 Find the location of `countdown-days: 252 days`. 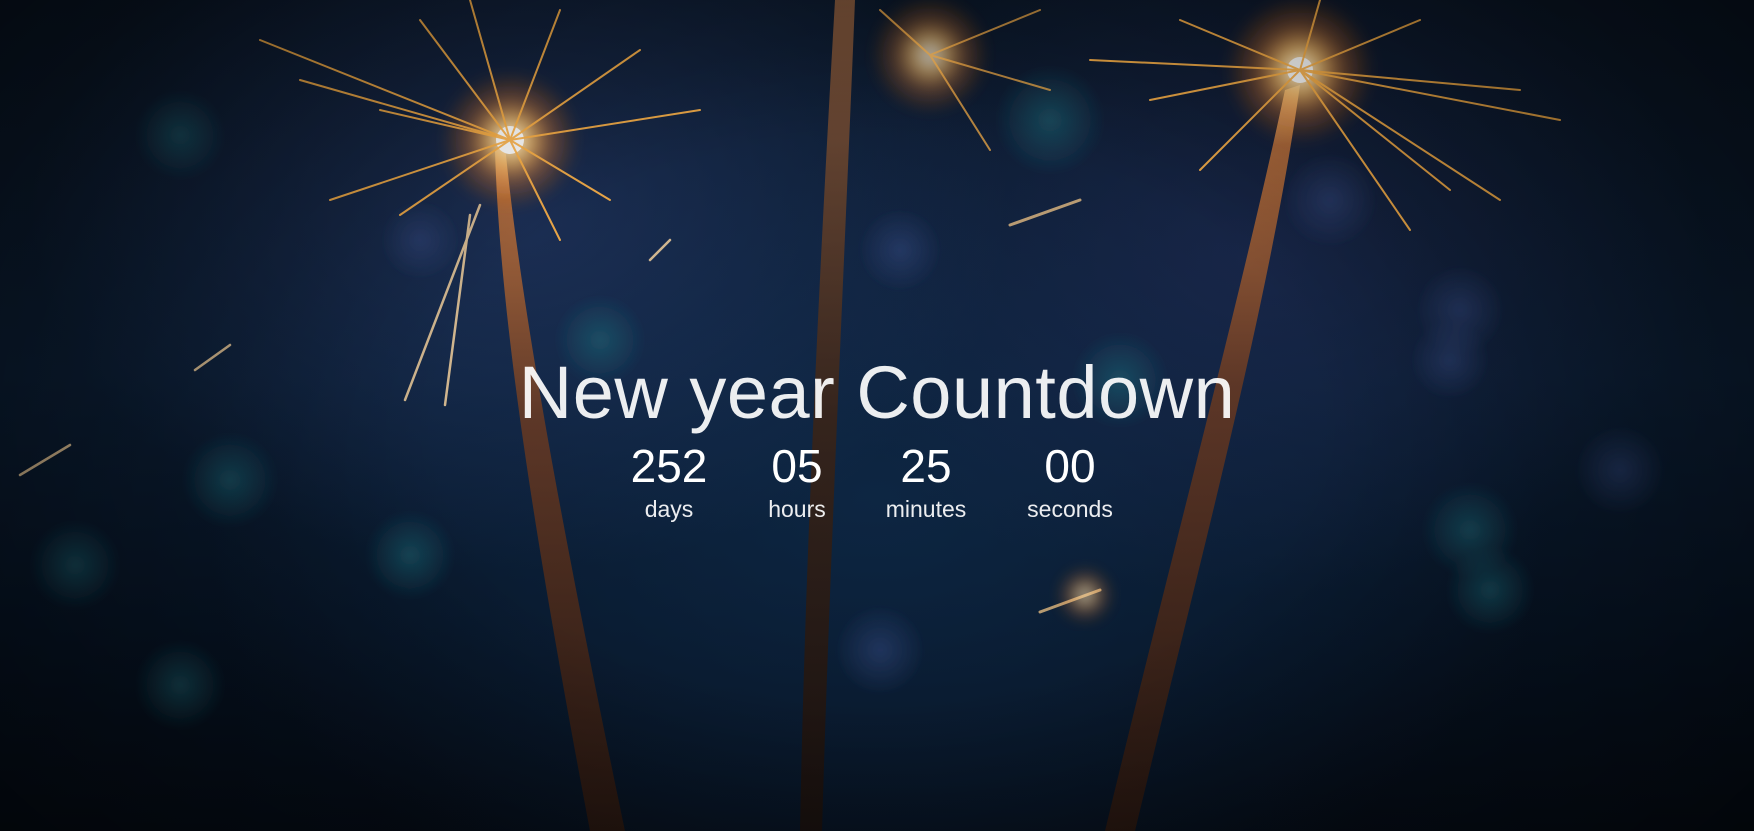

countdown-days: 252 days is located at coordinates (669, 483).